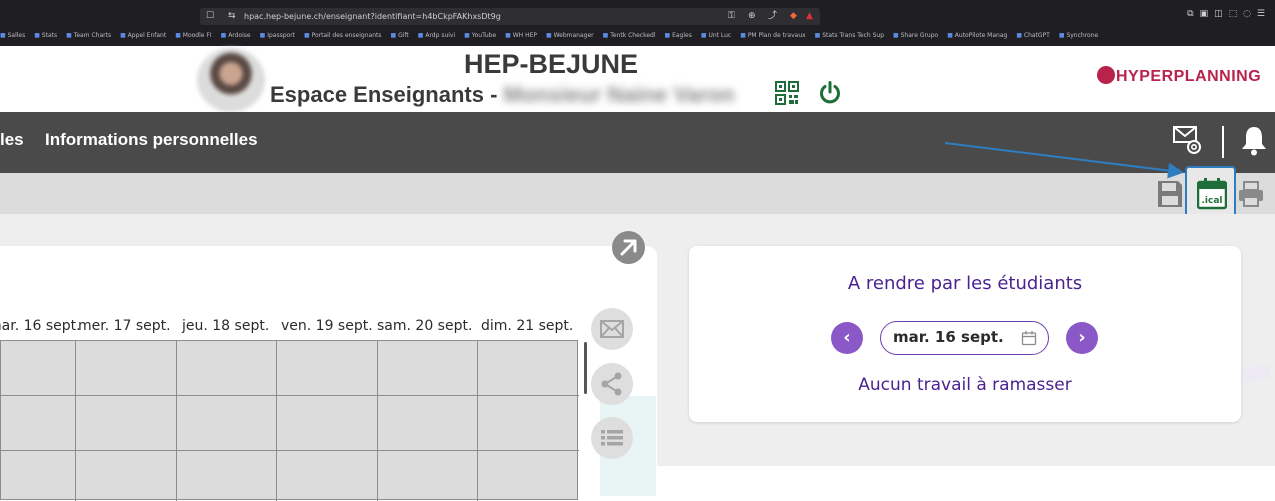  Describe the element at coordinates (327, 326) in the screenshot. I see `day-label: ven. 19 sept.` at that location.